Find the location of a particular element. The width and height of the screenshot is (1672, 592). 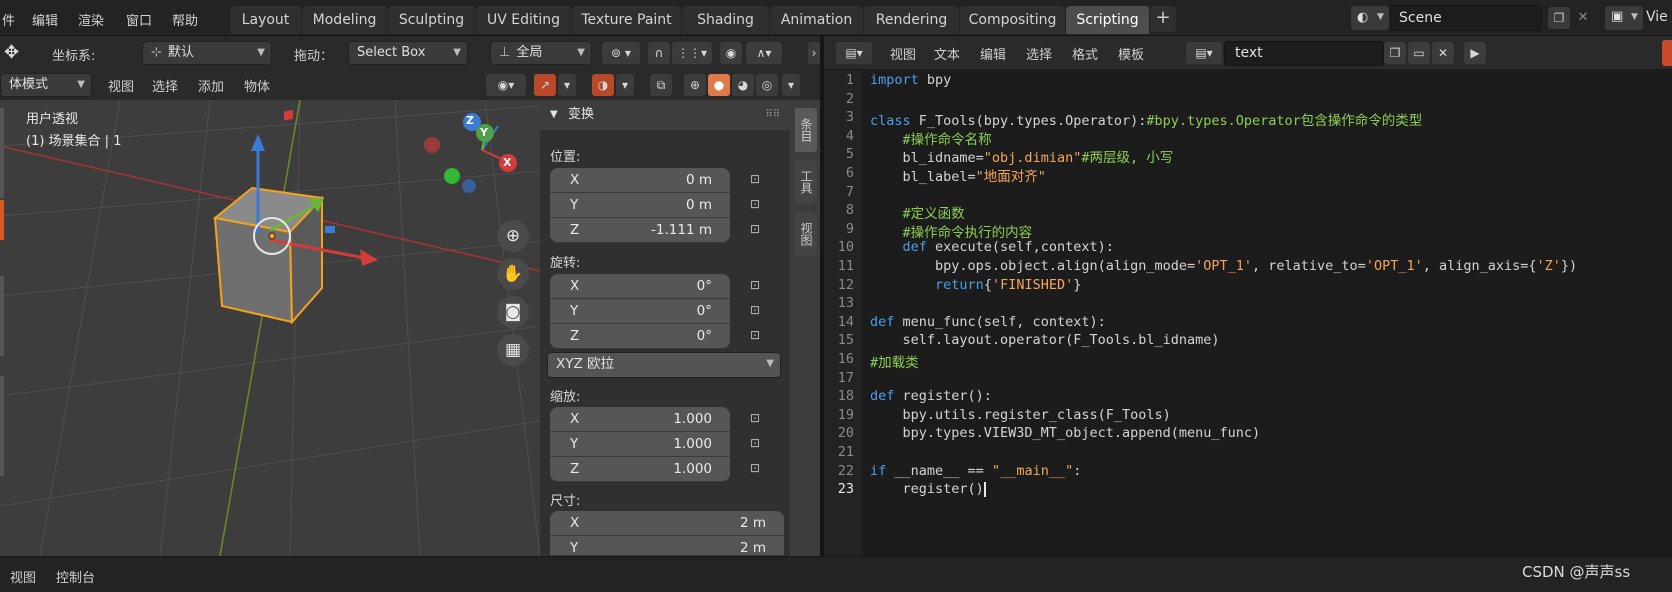

new-text-icon: ❐ is located at coordinates (1395, 53).